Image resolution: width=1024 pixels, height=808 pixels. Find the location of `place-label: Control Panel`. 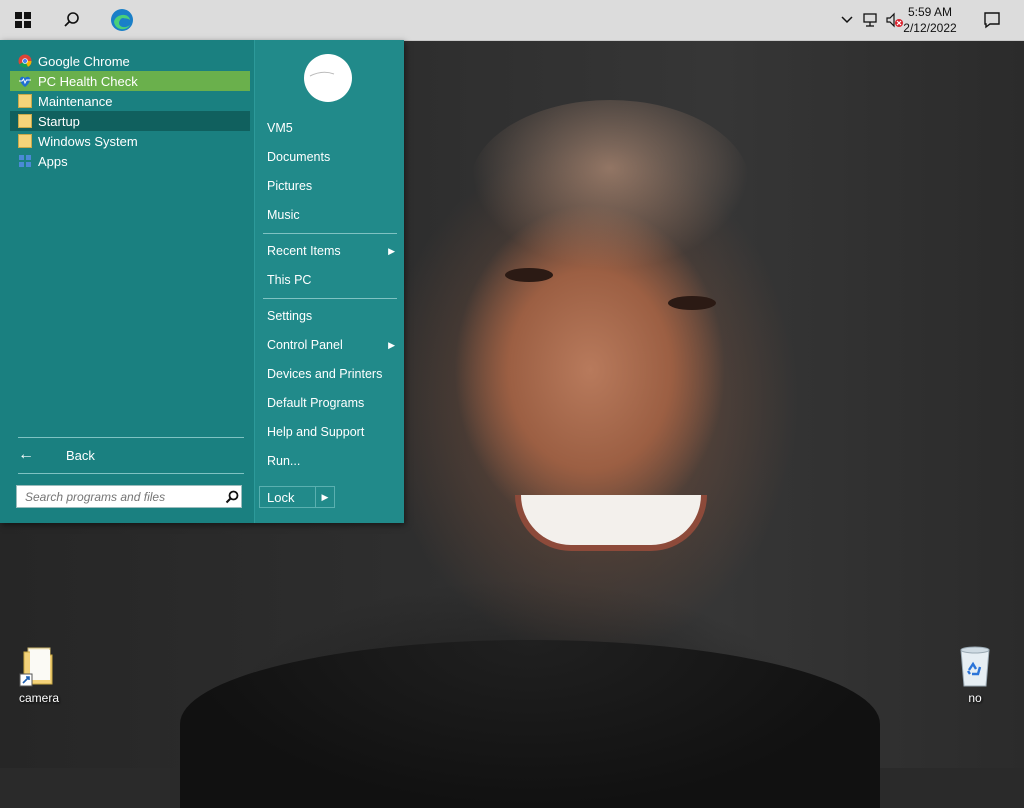

place-label: Control Panel is located at coordinates (305, 345).